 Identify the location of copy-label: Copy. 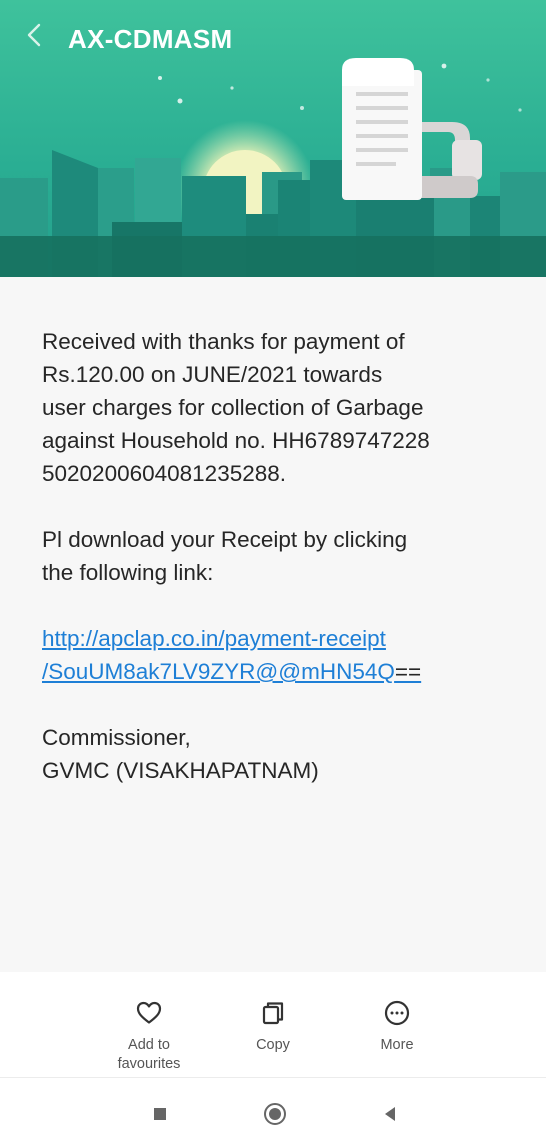
(273, 1045).